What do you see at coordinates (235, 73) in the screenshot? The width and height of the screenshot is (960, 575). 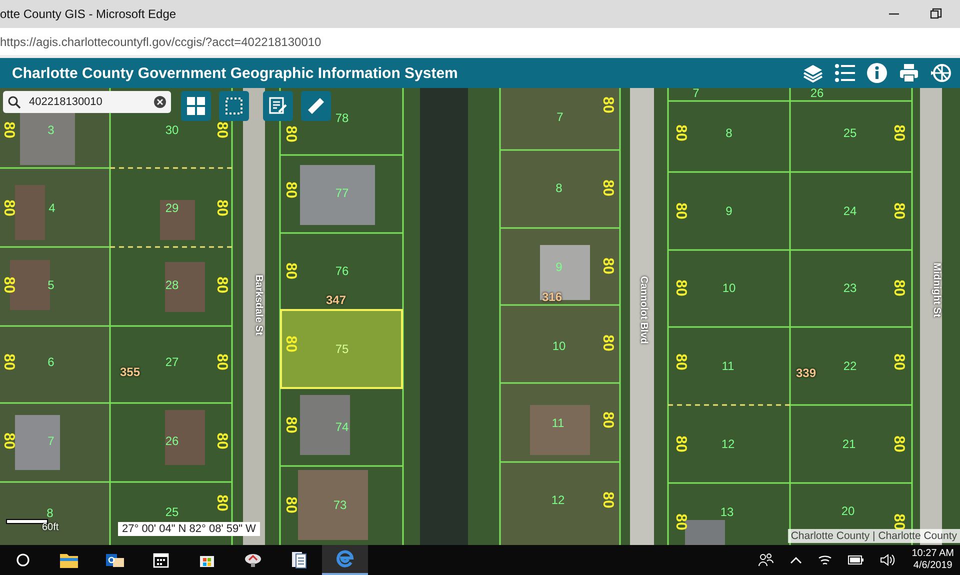 I see `app-title: Charlotte County Government Geographic Information System` at bounding box center [235, 73].